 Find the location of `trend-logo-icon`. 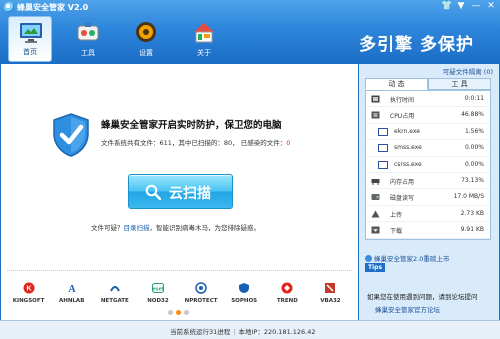

trend-logo-icon is located at coordinates (287, 288).